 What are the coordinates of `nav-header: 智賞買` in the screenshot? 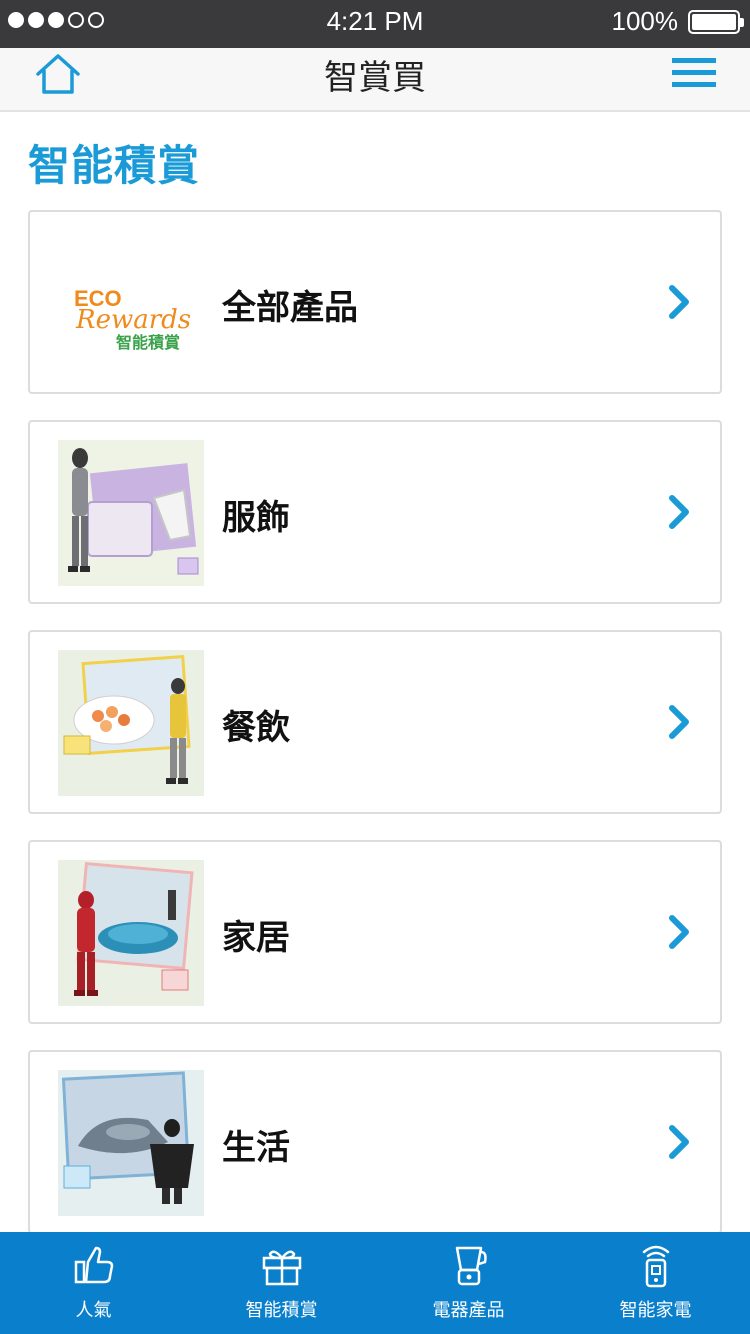 It's located at (375, 80).